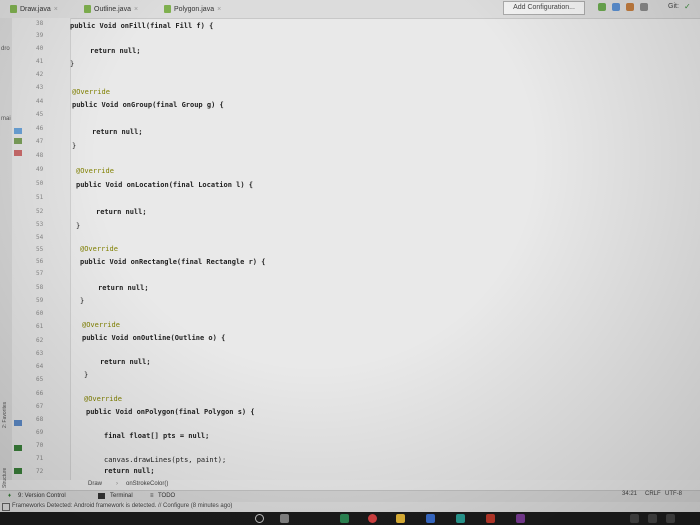 The height and width of the screenshot is (525, 700). I want to click on line-number: 65, so click(40, 379).